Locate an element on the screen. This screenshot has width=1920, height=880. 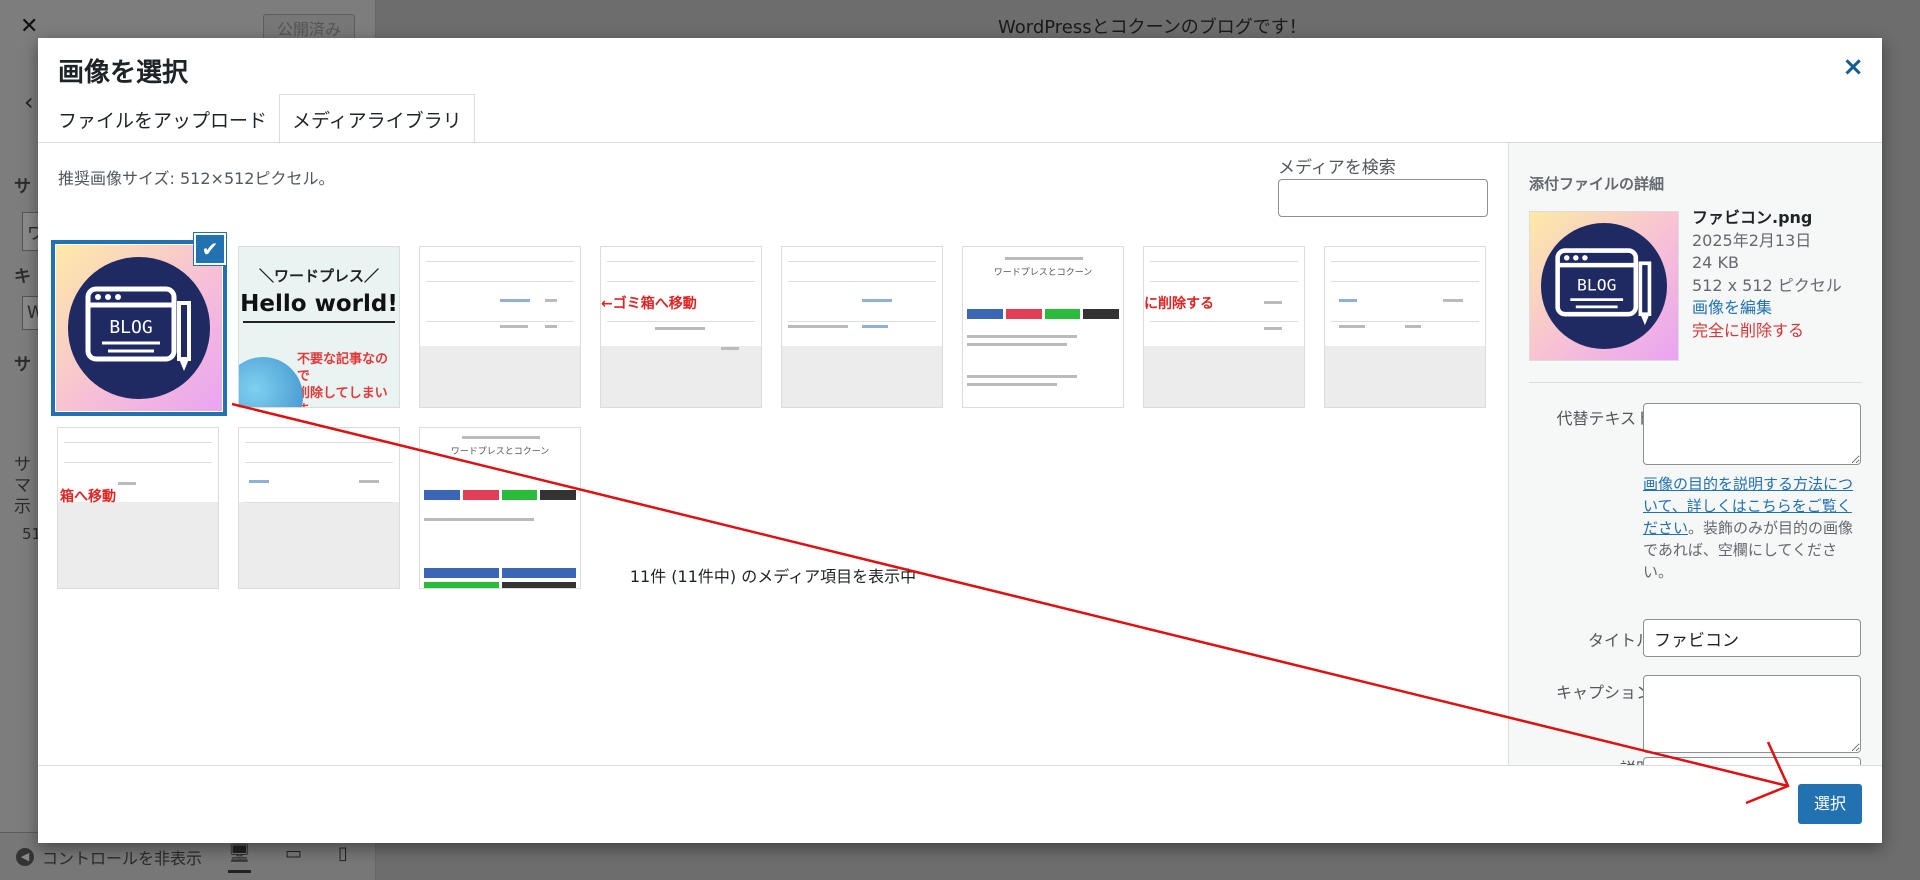
bg-fragment: キ is located at coordinates (22, 277).